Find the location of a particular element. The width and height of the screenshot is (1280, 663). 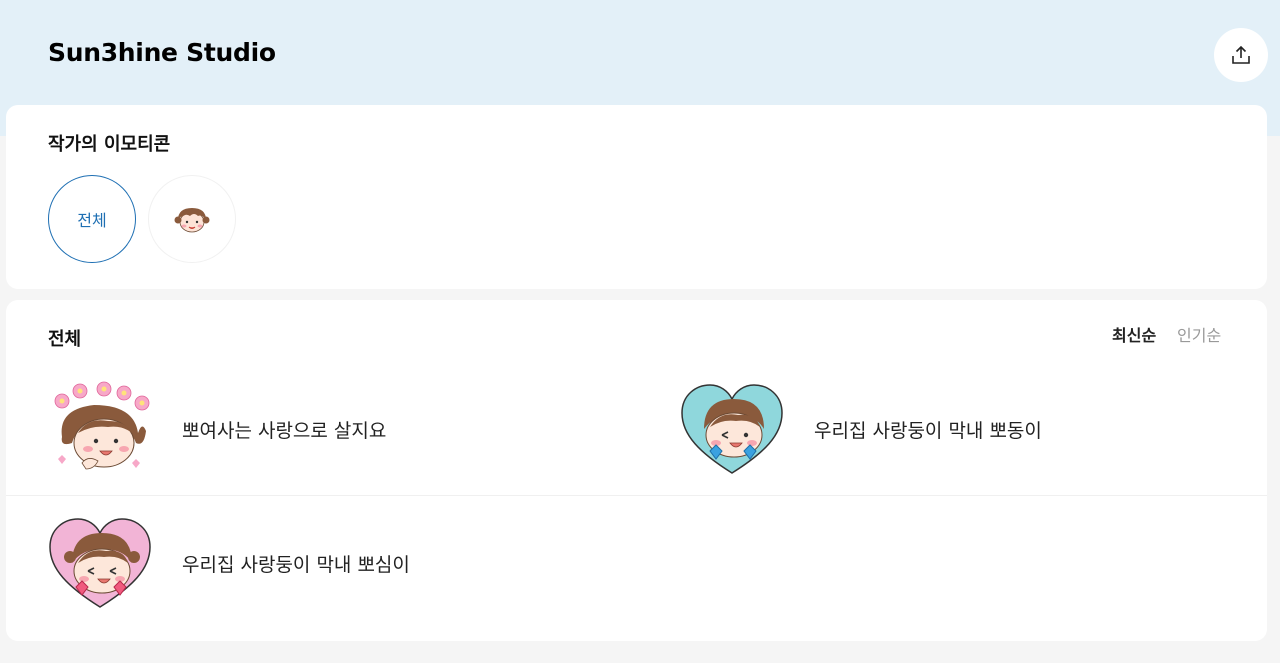

emoticon-list-item: 뽀여사는 사랑으로 살지요 is located at coordinates (217, 429).